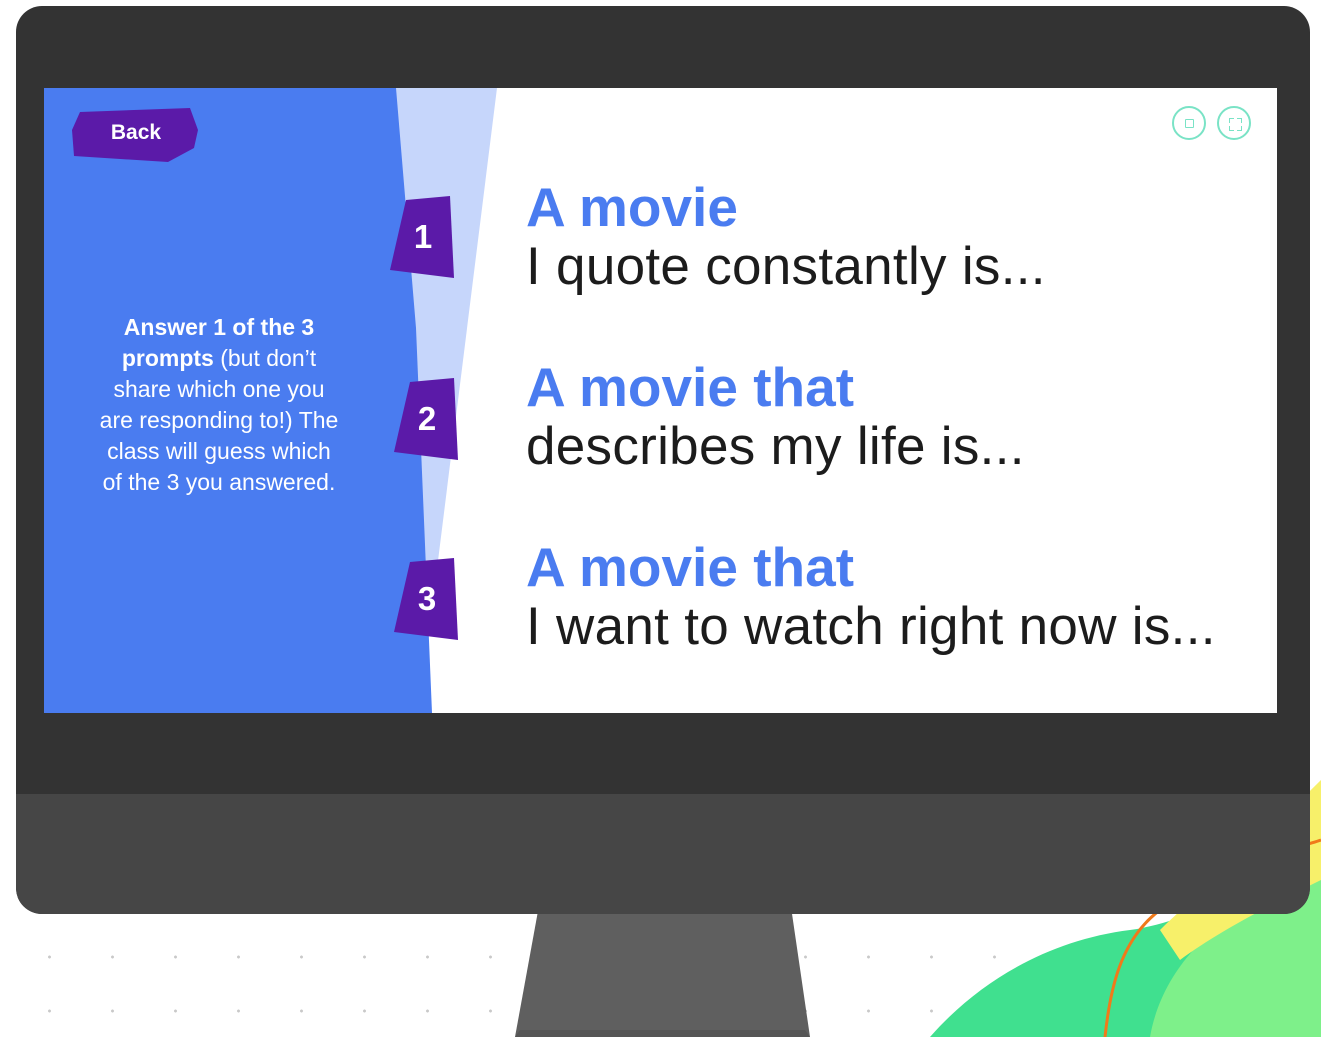 This screenshot has width=1321, height=1037. What do you see at coordinates (1189, 123) in the screenshot?
I see `square-stop-icon` at bounding box center [1189, 123].